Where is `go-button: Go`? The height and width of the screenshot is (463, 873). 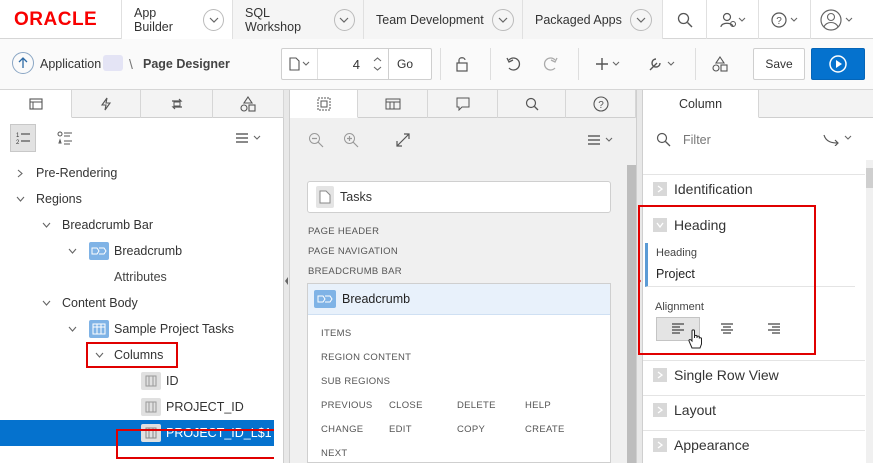 go-button: Go is located at coordinates (404, 64).